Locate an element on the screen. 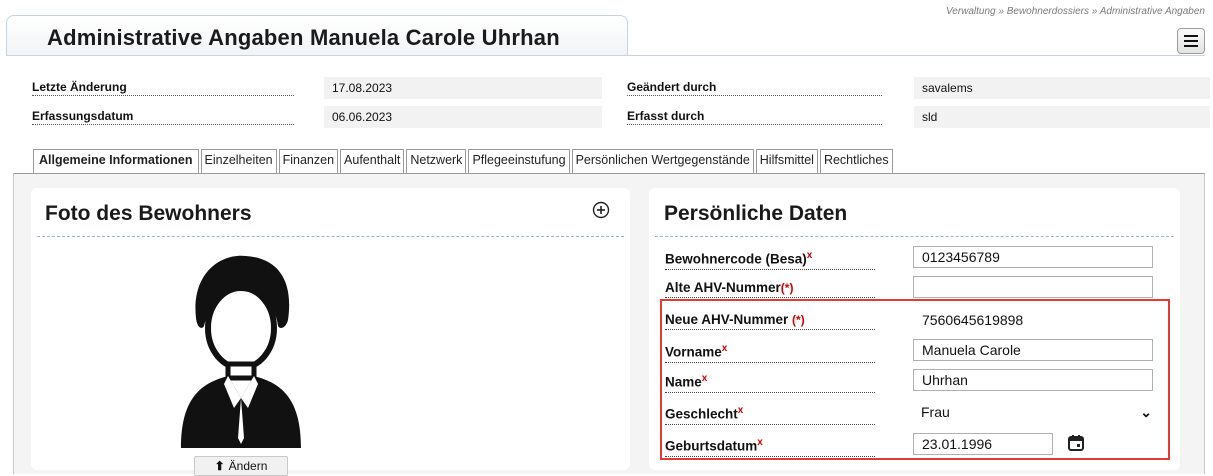  calendar-icon is located at coordinates (1076, 443).